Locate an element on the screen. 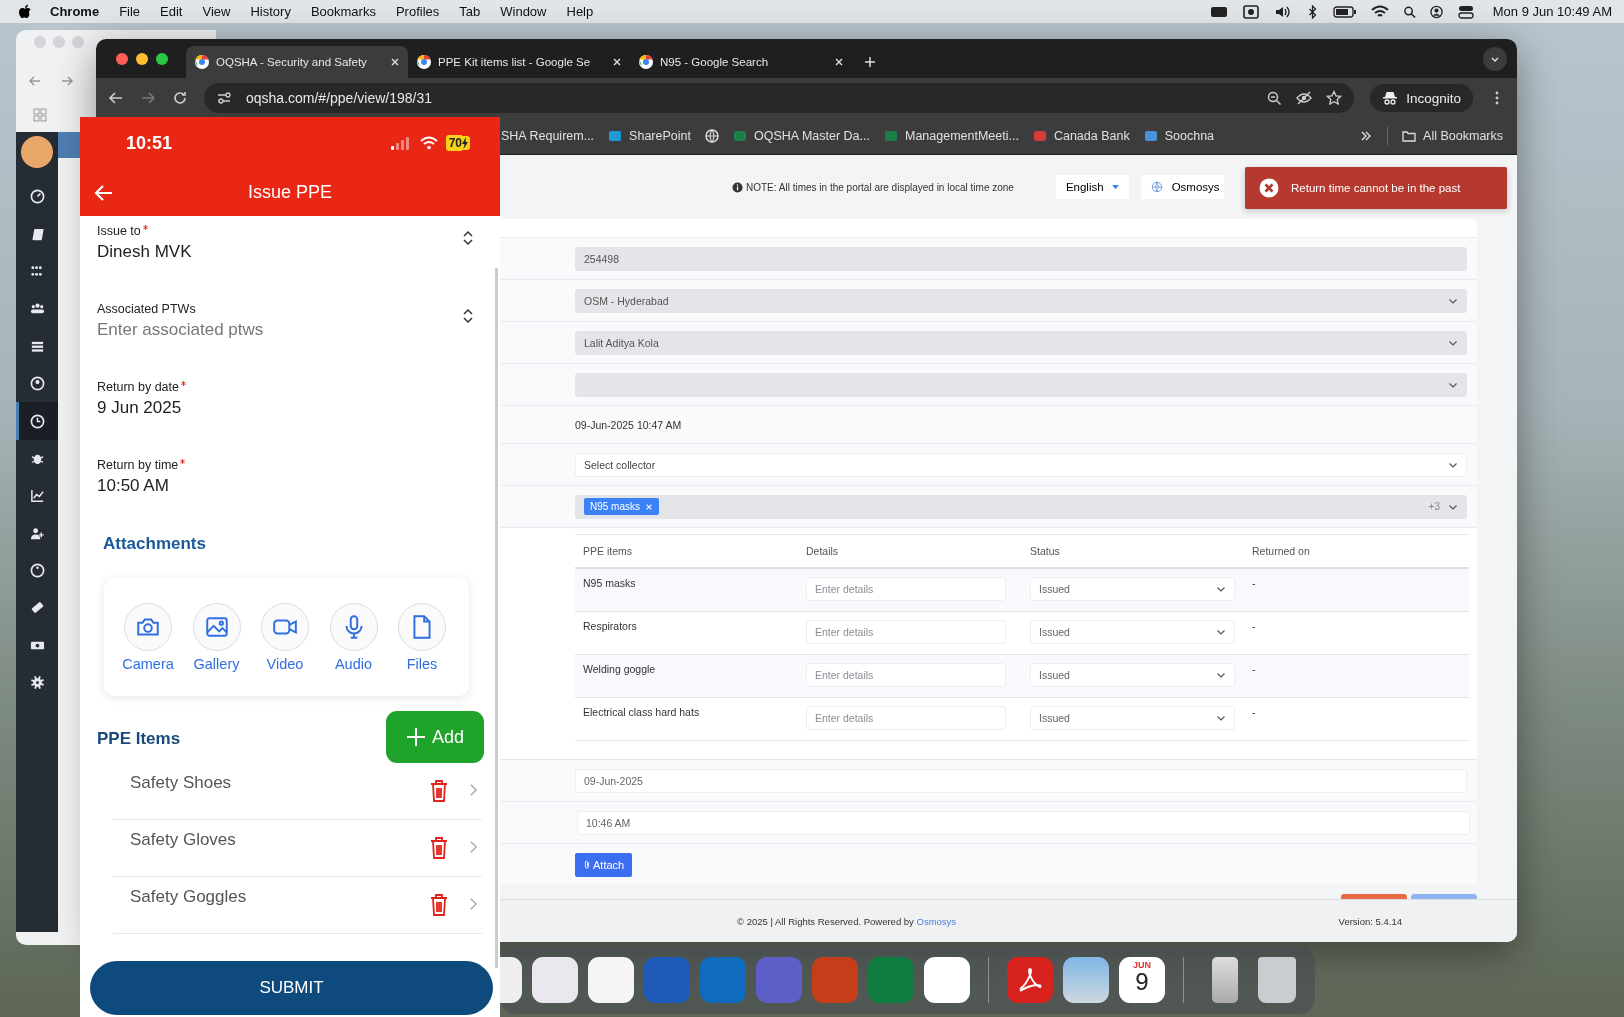 The image size is (1624, 1017). apple-logo-icon is located at coordinates (25, 11).